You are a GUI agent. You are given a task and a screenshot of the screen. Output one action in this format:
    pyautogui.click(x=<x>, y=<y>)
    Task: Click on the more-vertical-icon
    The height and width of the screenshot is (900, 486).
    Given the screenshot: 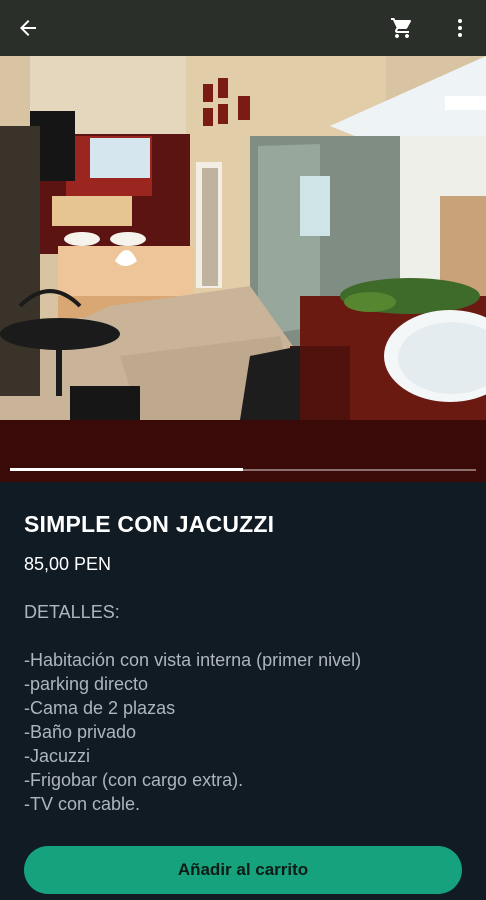 What is the action you would take?
    pyautogui.click(x=460, y=28)
    